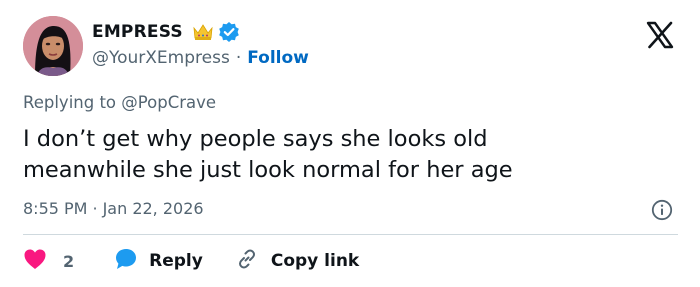 The height and width of the screenshot is (287, 700). What do you see at coordinates (137, 32) in the screenshot?
I see `author-display-name: EMPRESS` at bounding box center [137, 32].